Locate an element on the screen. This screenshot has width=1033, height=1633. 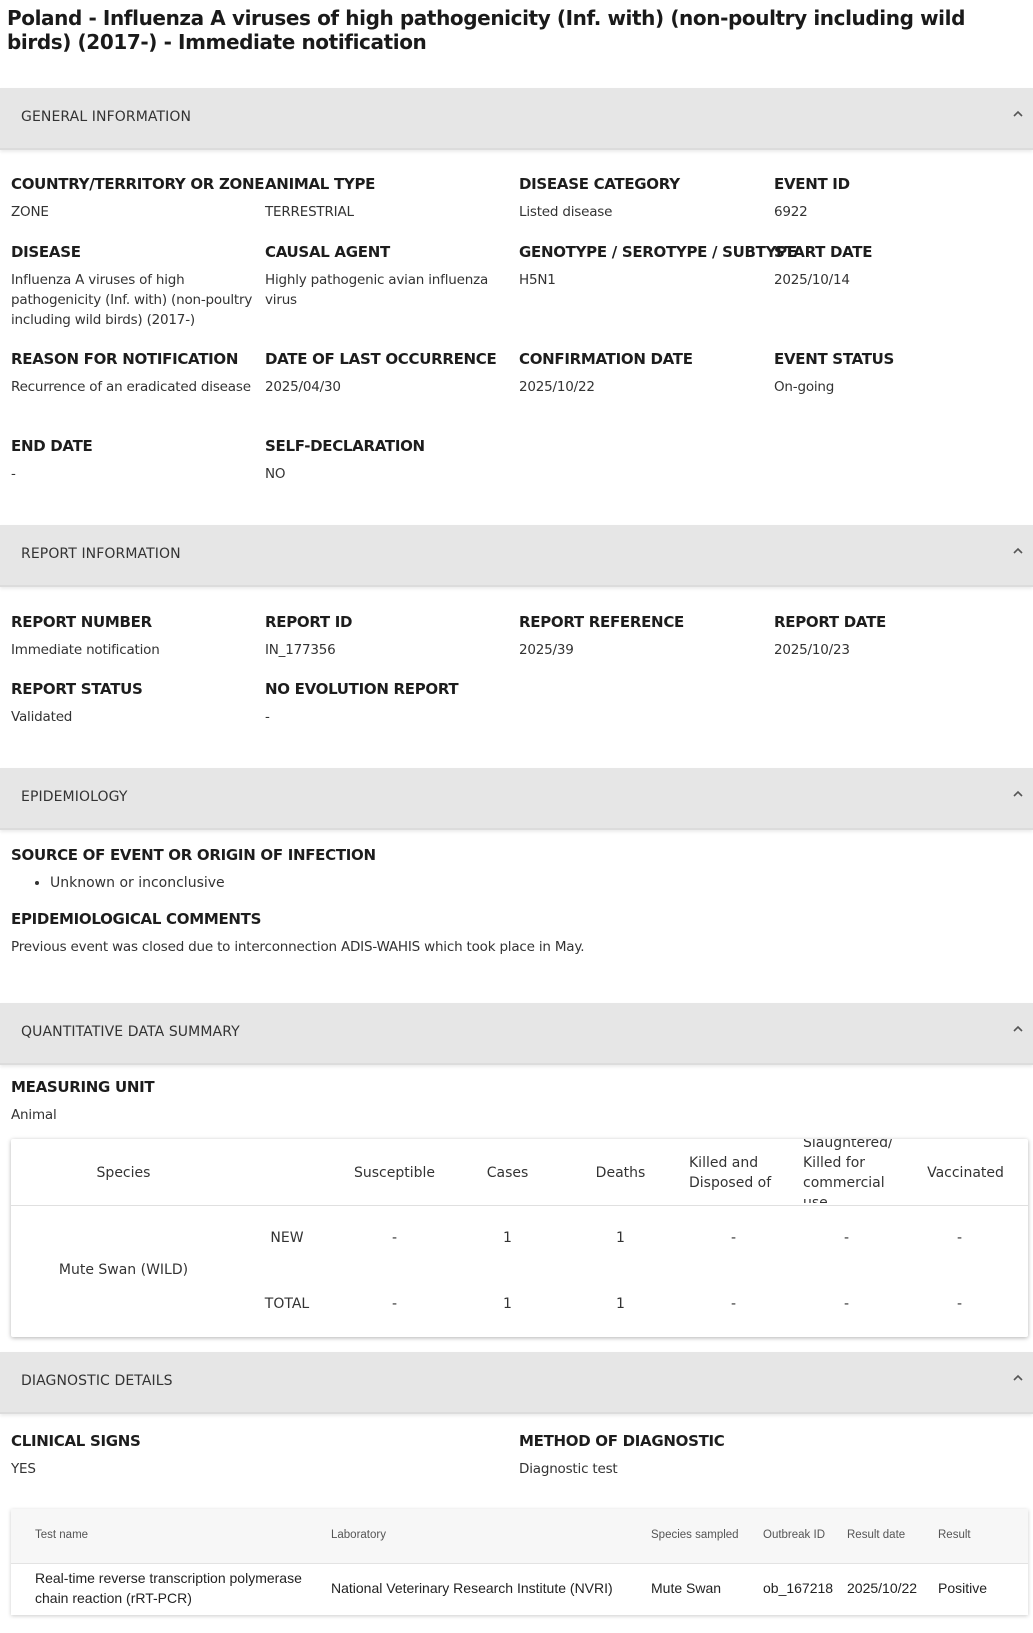
section-title: GENERAL INFORMATION is located at coordinates (106, 117).